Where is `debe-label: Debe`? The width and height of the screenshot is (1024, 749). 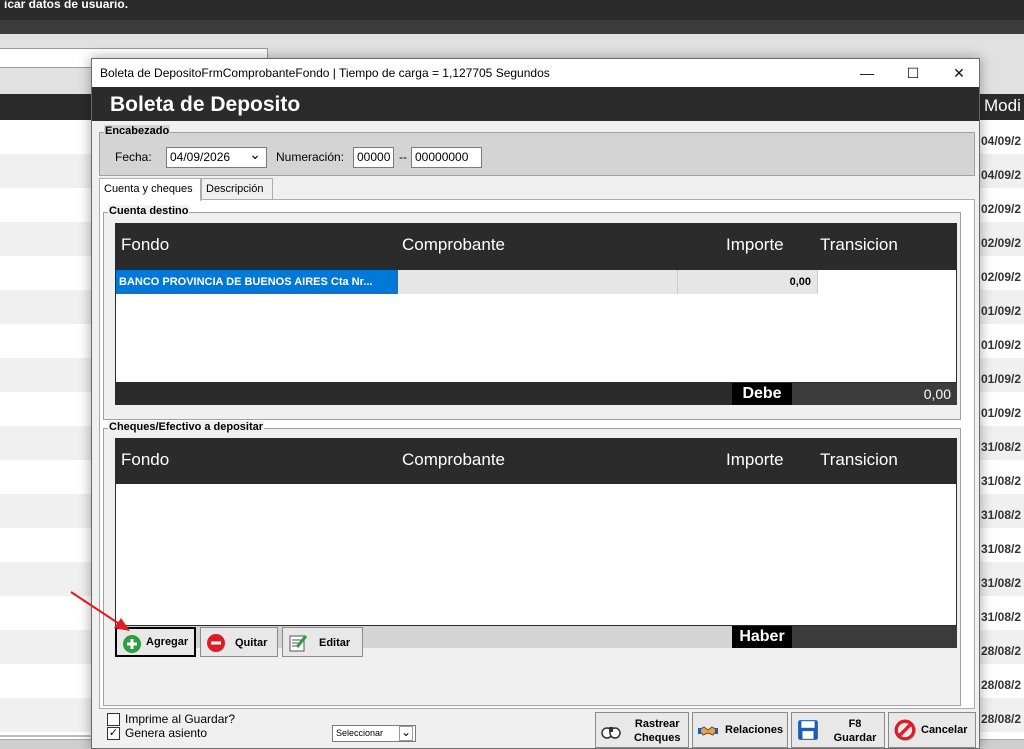
debe-label: Debe is located at coordinates (762, 394).